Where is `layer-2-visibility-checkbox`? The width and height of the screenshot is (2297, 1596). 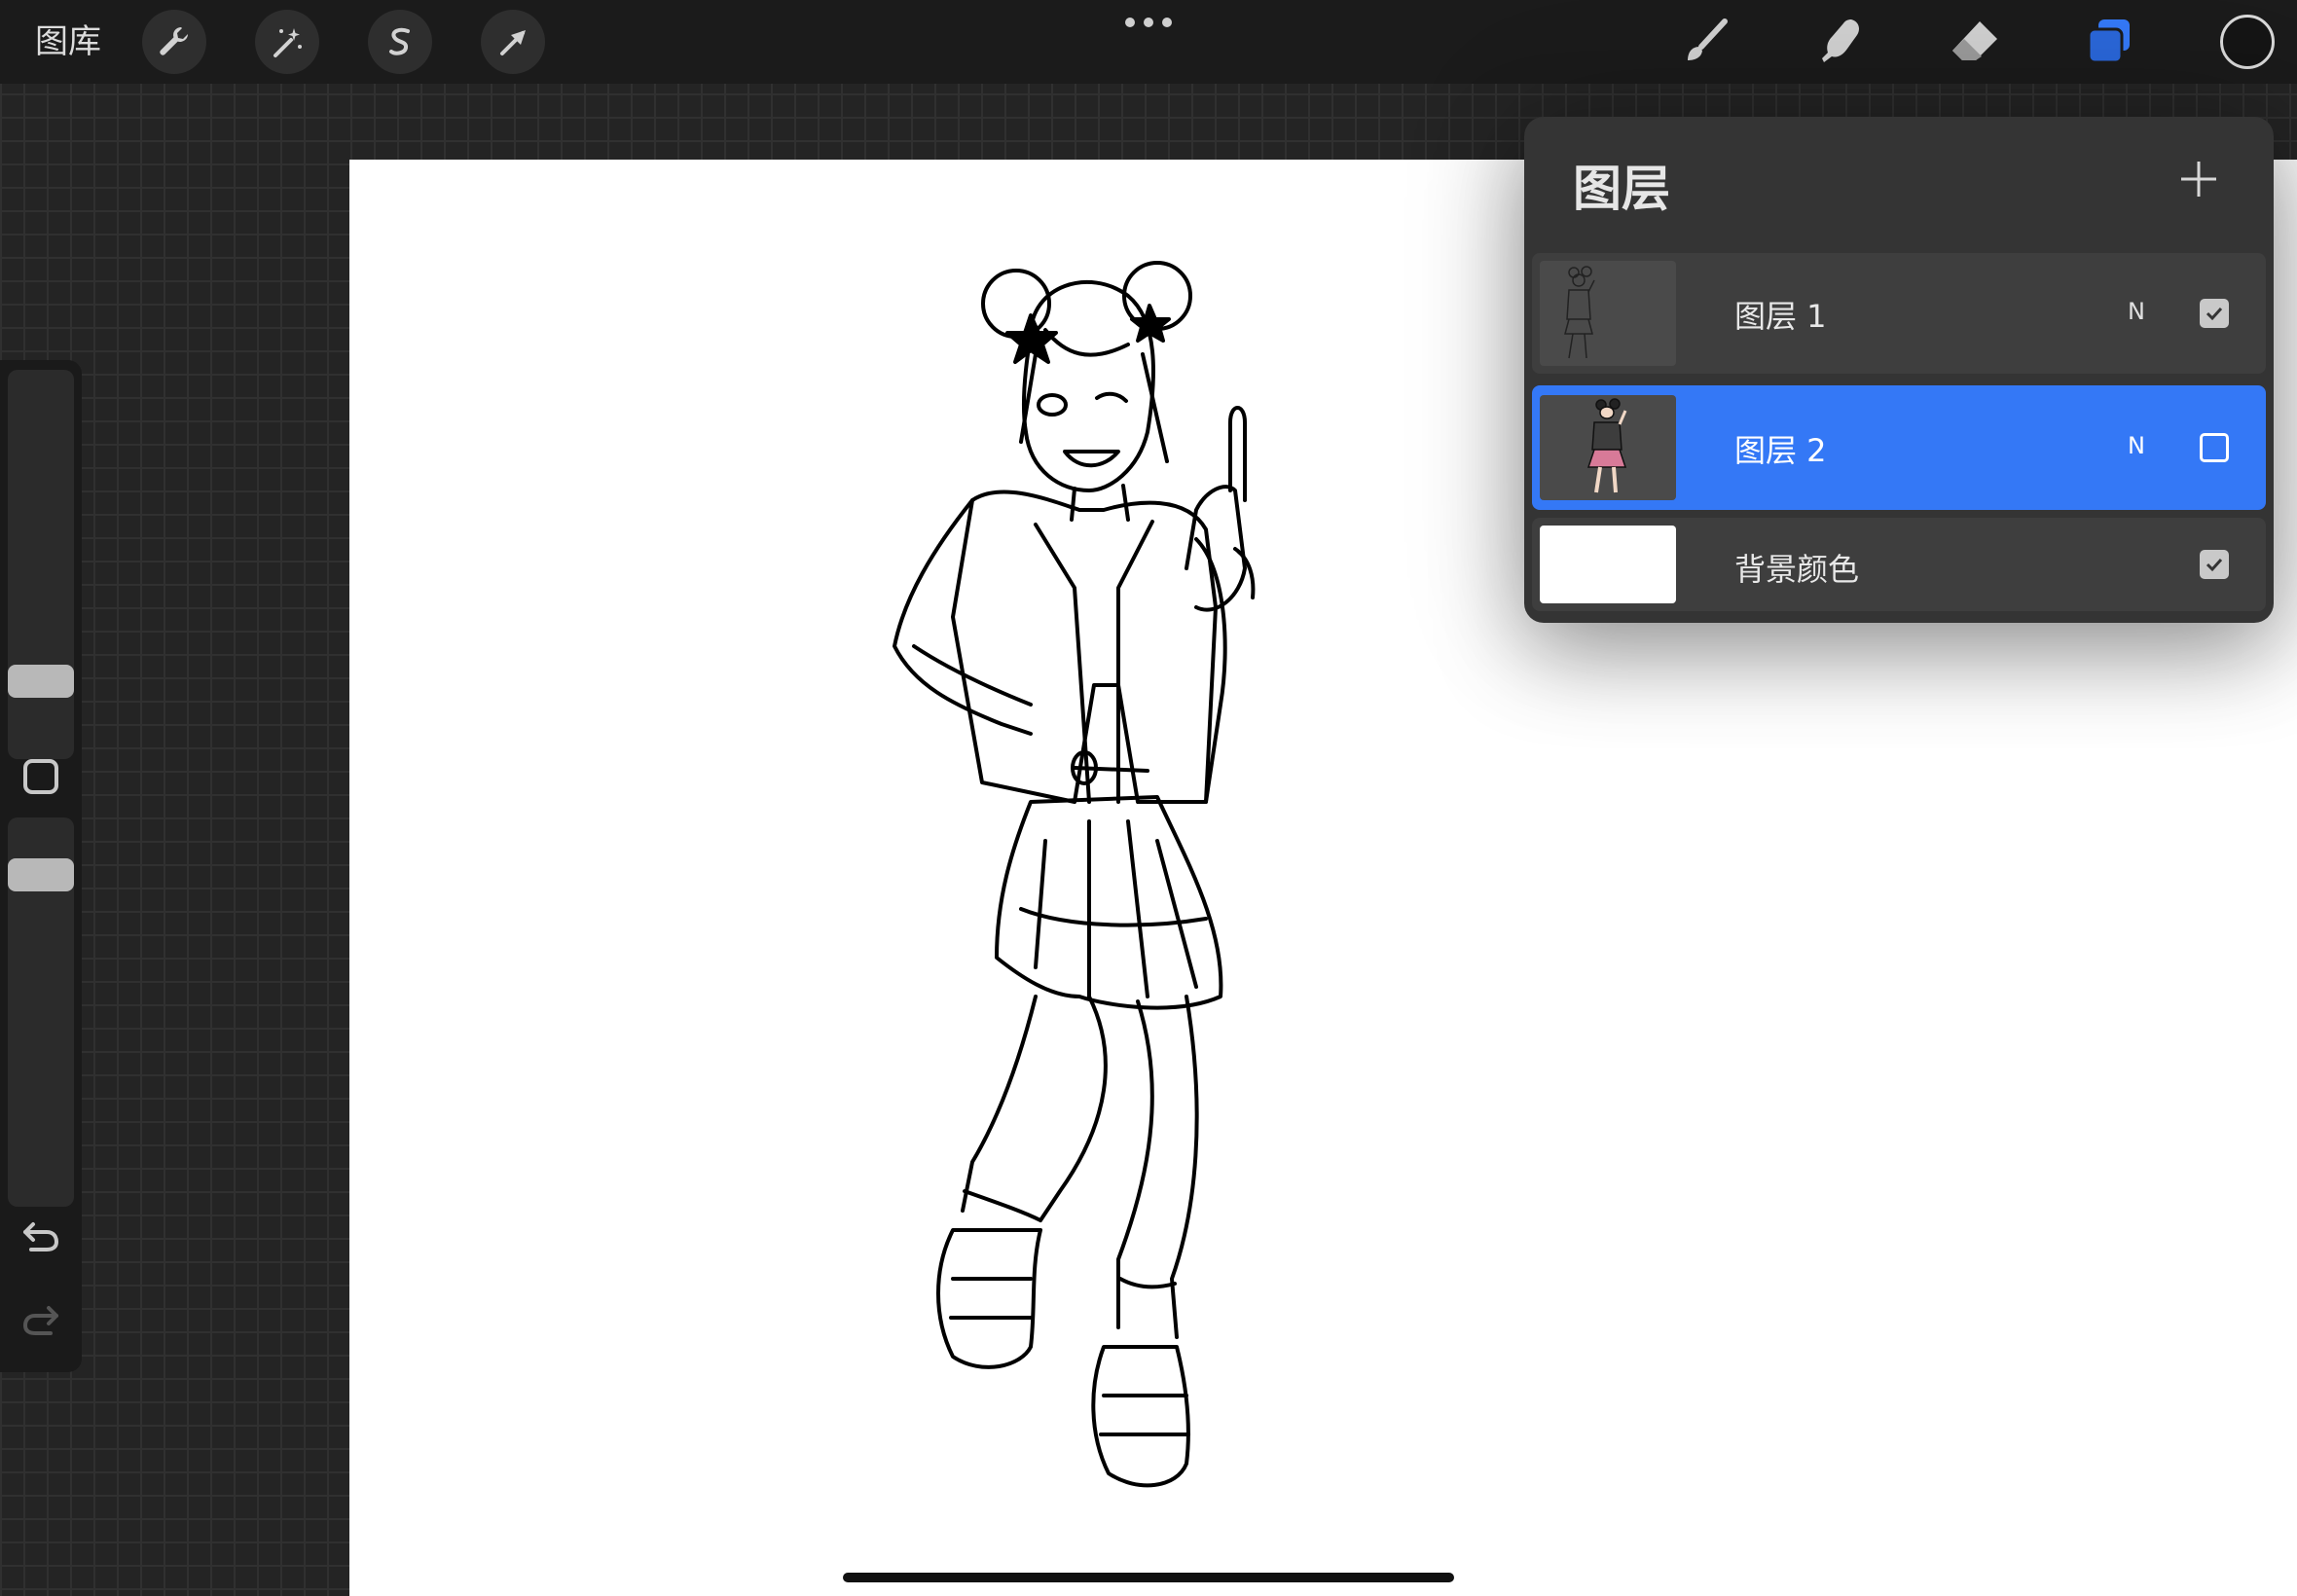 layer-2-visibility-checkbox is located at coordinates (2214, 447).